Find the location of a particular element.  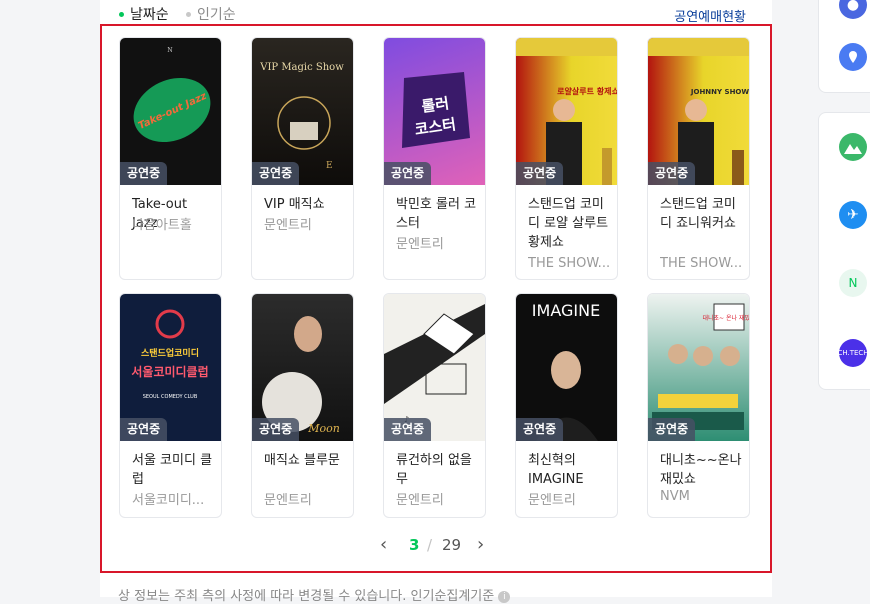

active-dot-icon is located at coordinates (121, 14).